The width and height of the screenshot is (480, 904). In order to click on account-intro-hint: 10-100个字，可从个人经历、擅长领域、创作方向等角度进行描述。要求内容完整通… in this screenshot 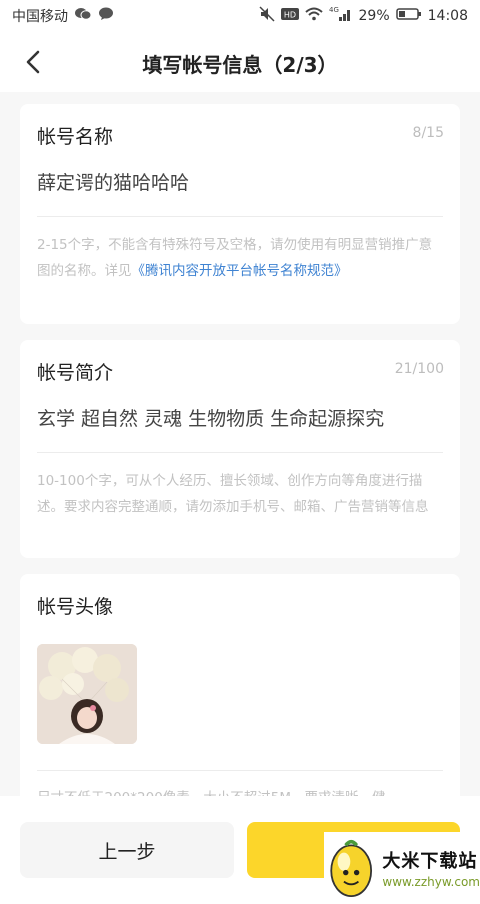, I will do `click(233, 494)`.